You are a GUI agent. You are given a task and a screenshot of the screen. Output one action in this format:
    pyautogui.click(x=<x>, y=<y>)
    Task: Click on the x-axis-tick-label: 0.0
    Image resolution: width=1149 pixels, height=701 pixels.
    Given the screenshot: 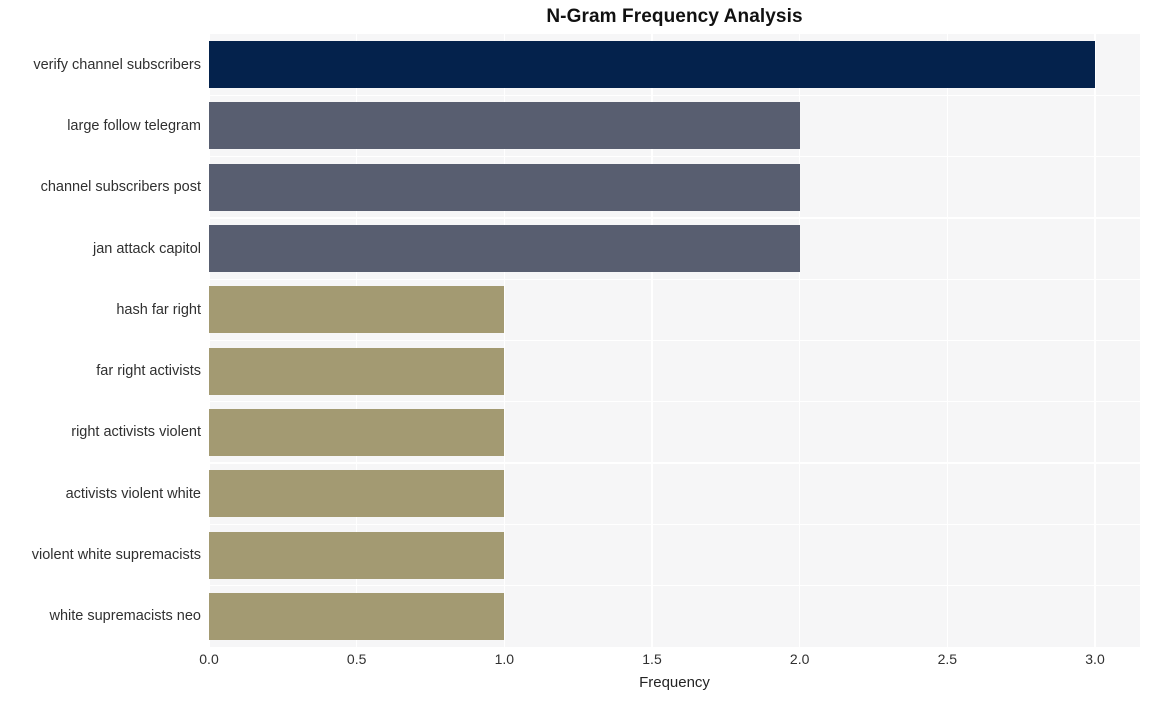 What is the action you would take?
    pyautogui.click(x=209, y=659)
    